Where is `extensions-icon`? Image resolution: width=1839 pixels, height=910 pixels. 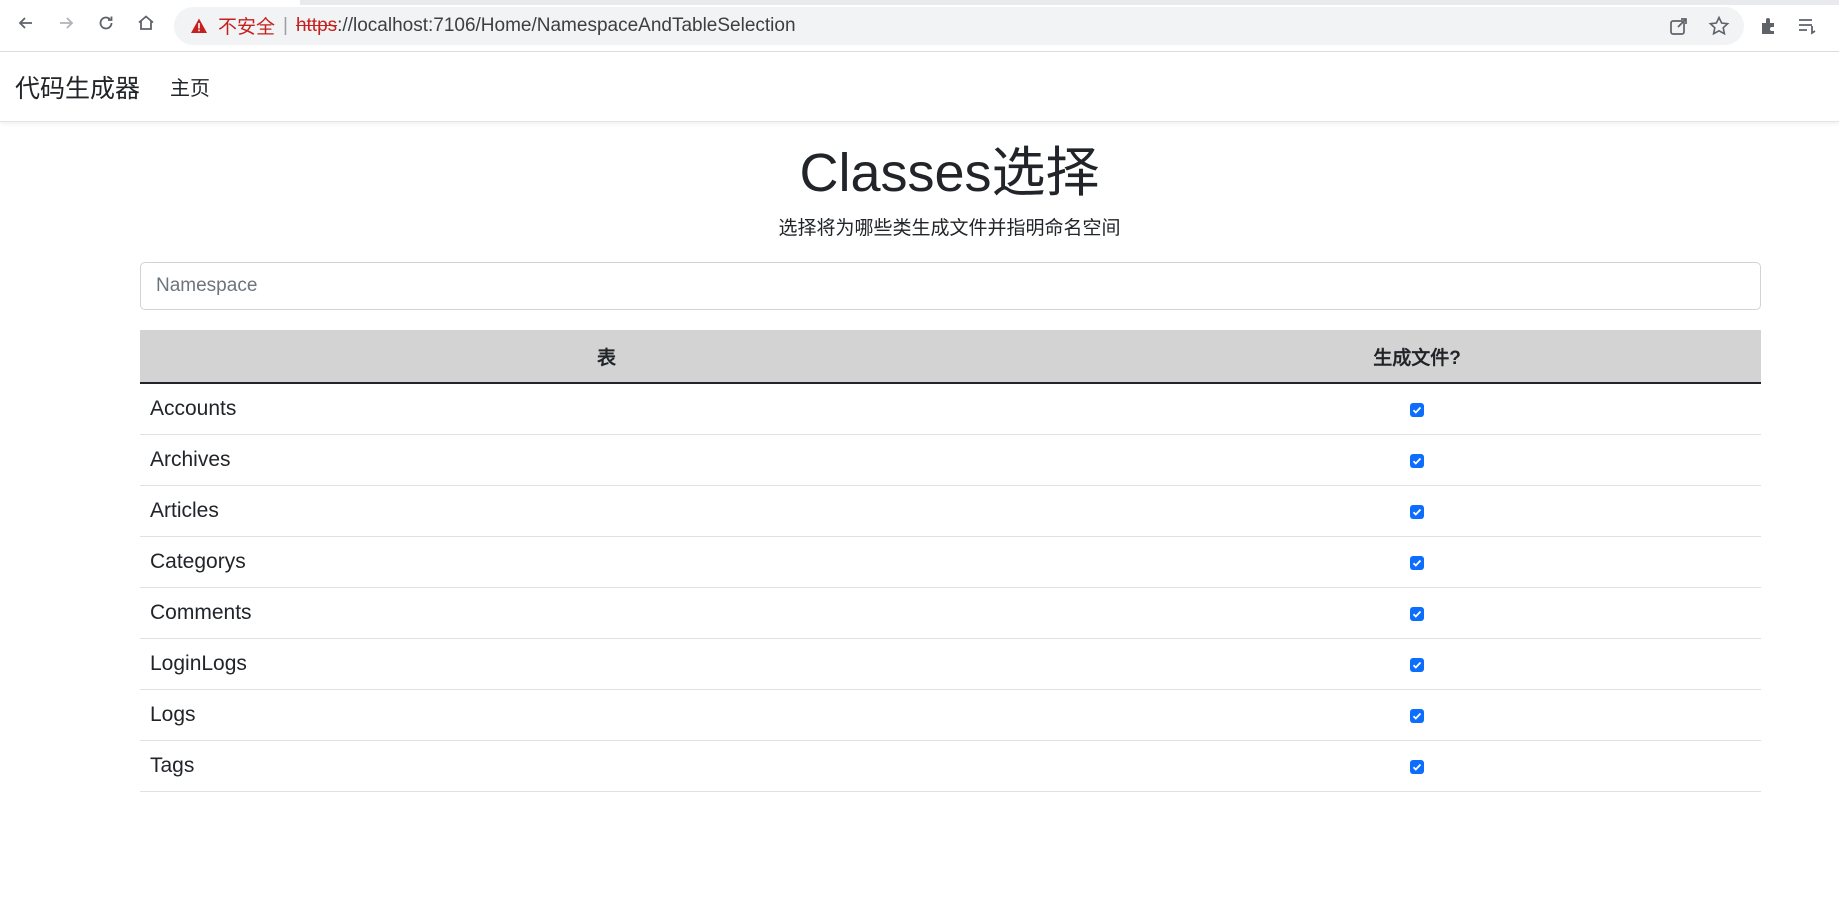
extensions-icon is located at coordinates (1769, 26).